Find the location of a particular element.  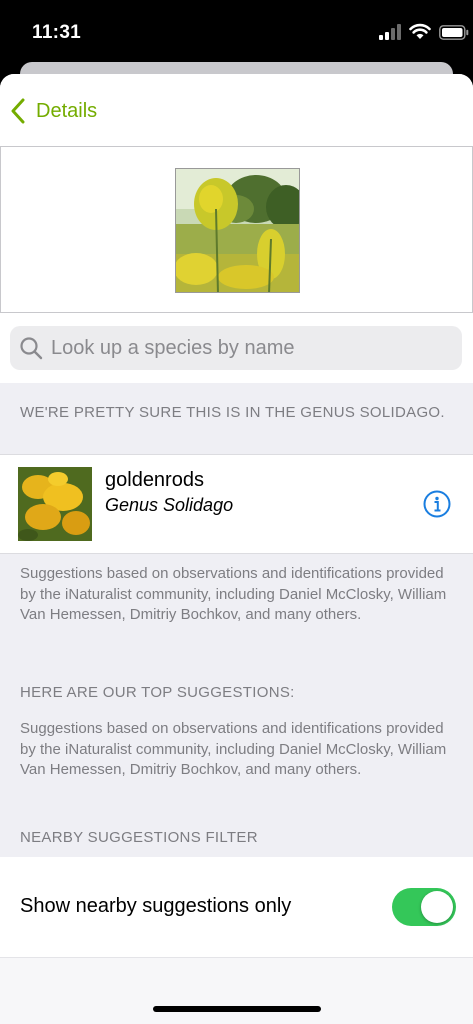

search-input: Look up a species by name is located at coordinates (236, 348).